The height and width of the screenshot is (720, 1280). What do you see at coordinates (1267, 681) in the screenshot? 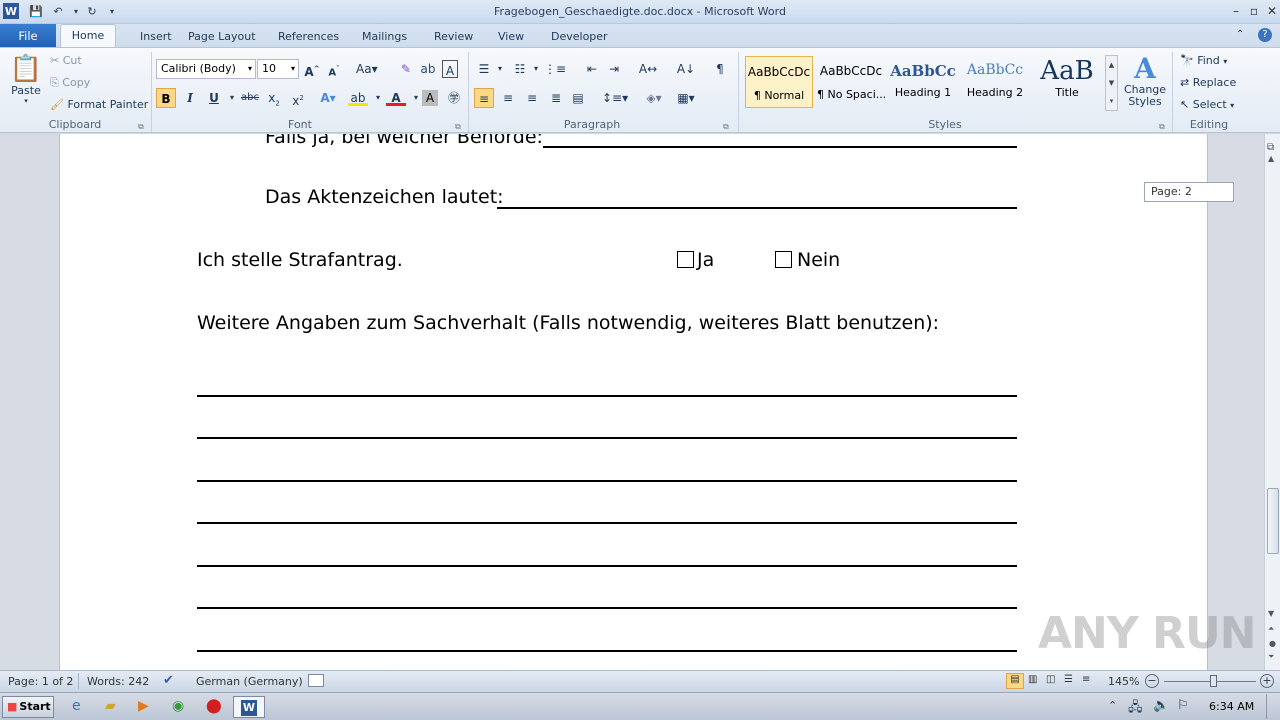
I see `zoom-in-icon: +` at bounding box center [1267, 681].